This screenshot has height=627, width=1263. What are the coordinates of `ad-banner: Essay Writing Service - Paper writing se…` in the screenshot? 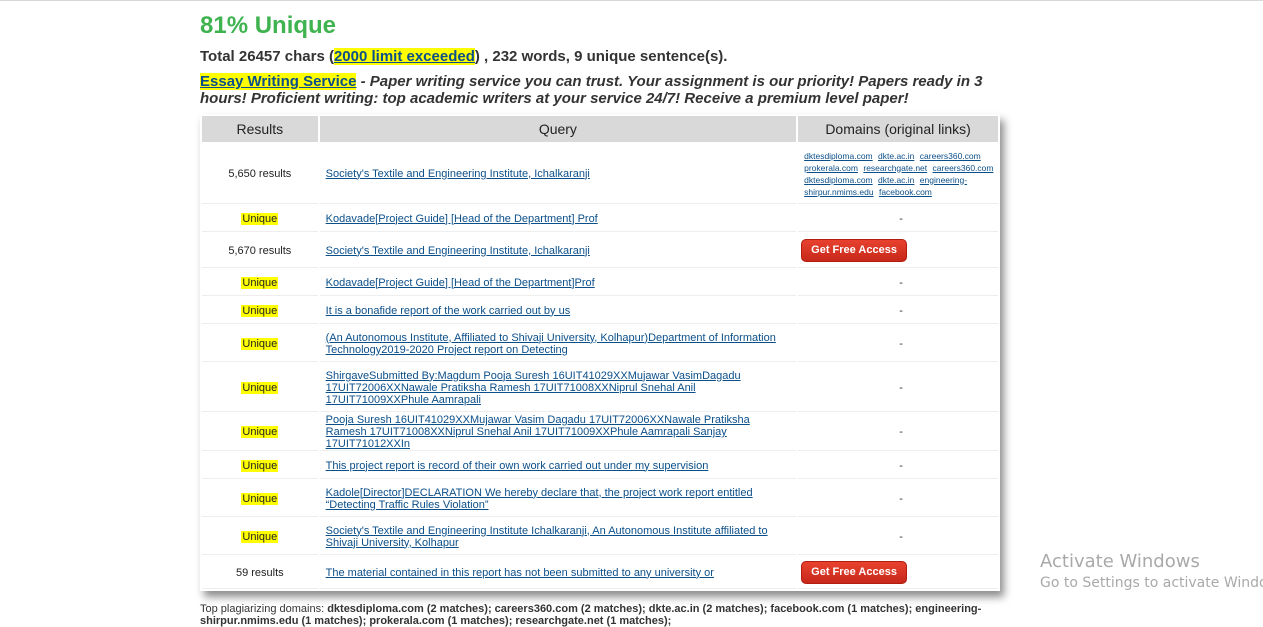 It's located at (600, 90).